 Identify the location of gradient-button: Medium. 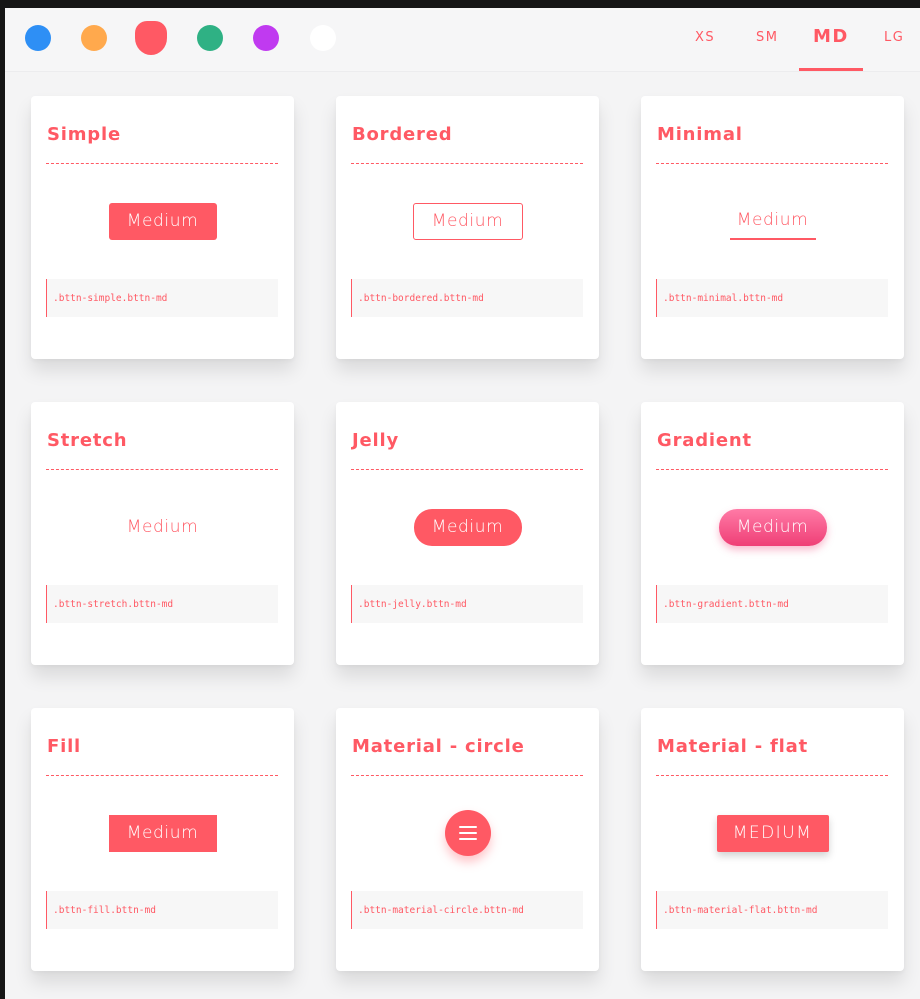
(772, 527).